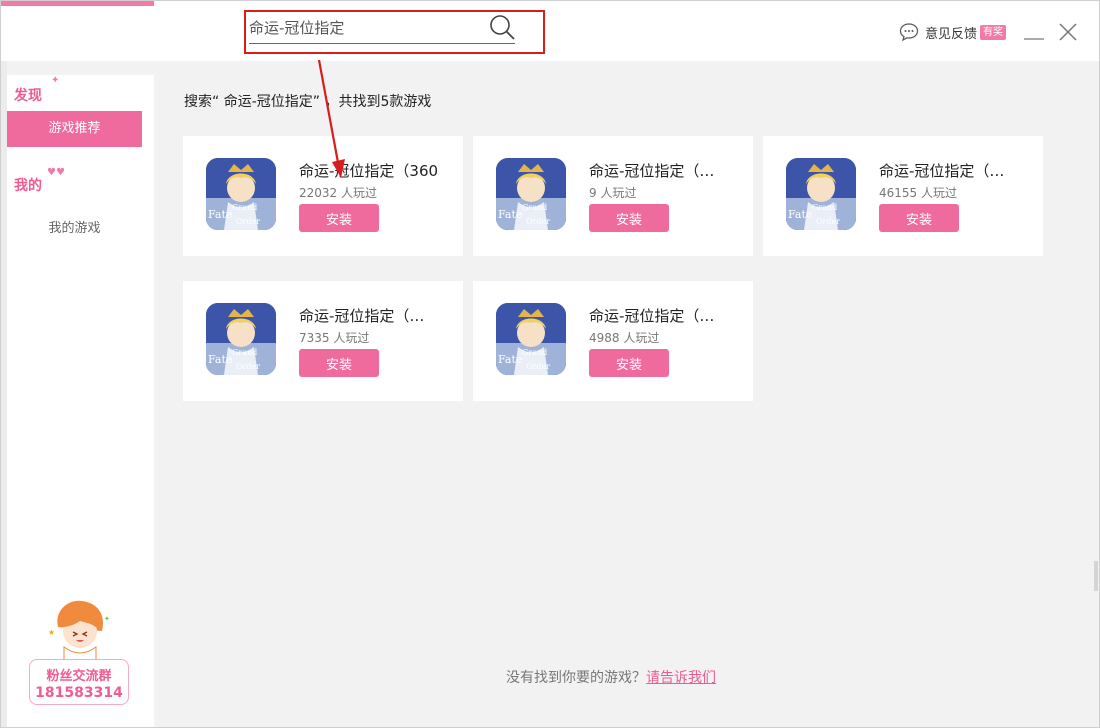  I want to click on players-count: 22032 人玩过, so click(338, 193).